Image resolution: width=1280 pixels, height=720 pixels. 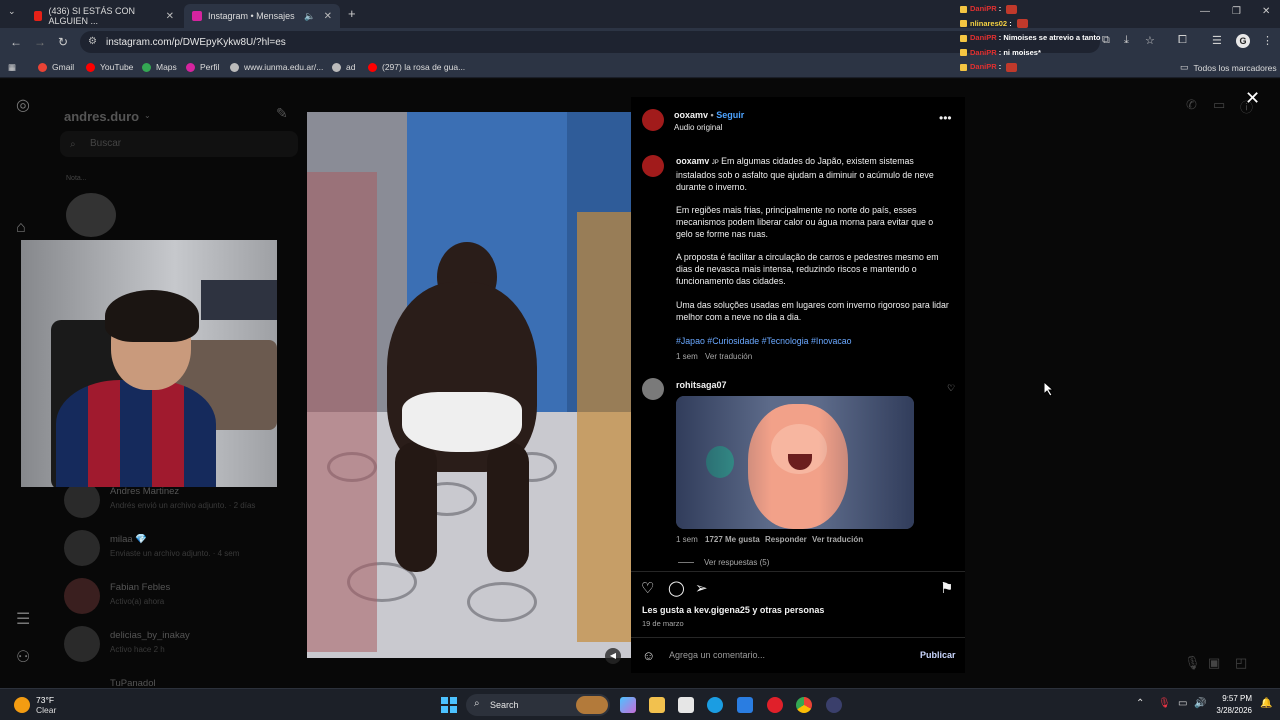 What do you see at coordinates (35, 705) in the screenshot?
I see `weather-widget: 73°F Clear` at bounding box center [35, 705].